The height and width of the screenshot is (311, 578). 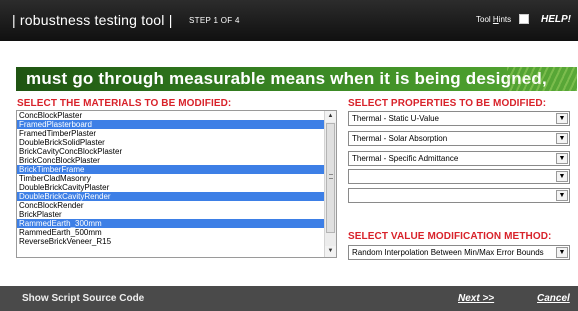 I want to click on list-item: BrickConcBlockPlaster, so click(x=170, y=160).